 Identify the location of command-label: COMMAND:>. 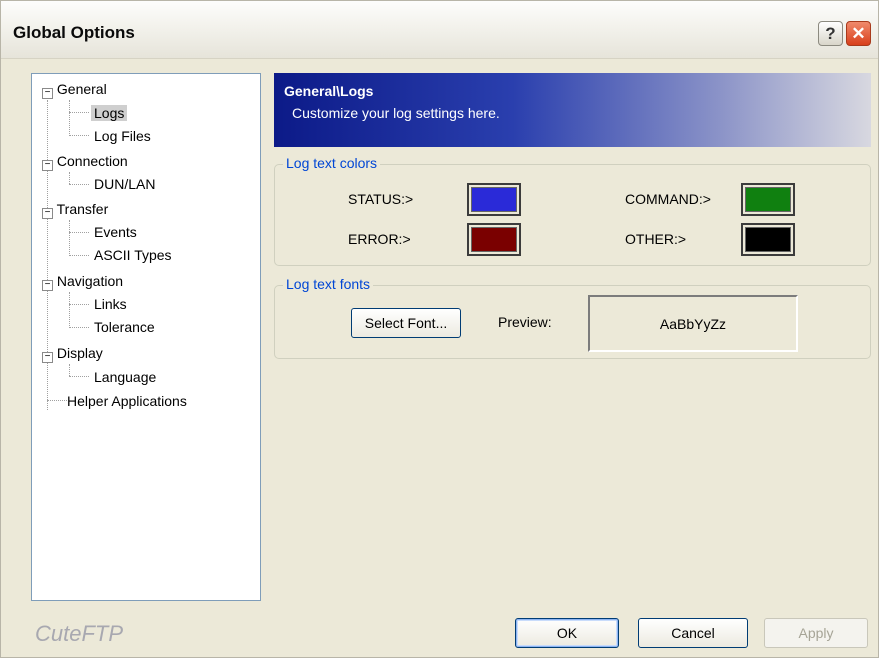
(668, 199).